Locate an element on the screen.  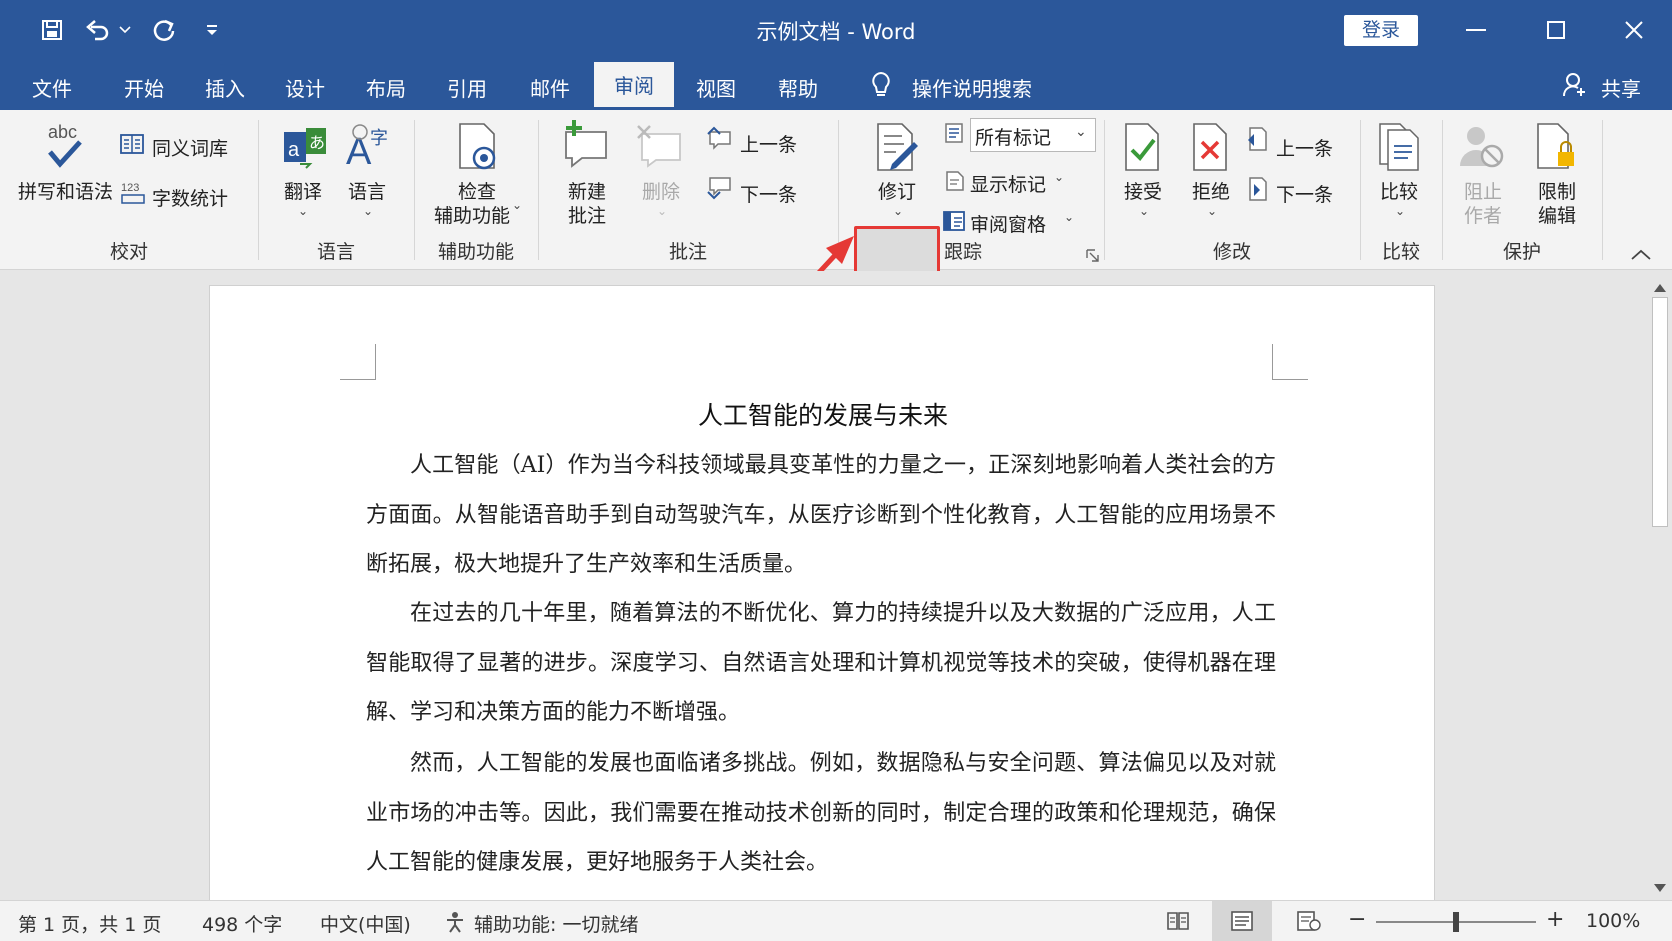
delete-comment-button: 删除 is located at coordinates (661, 192).